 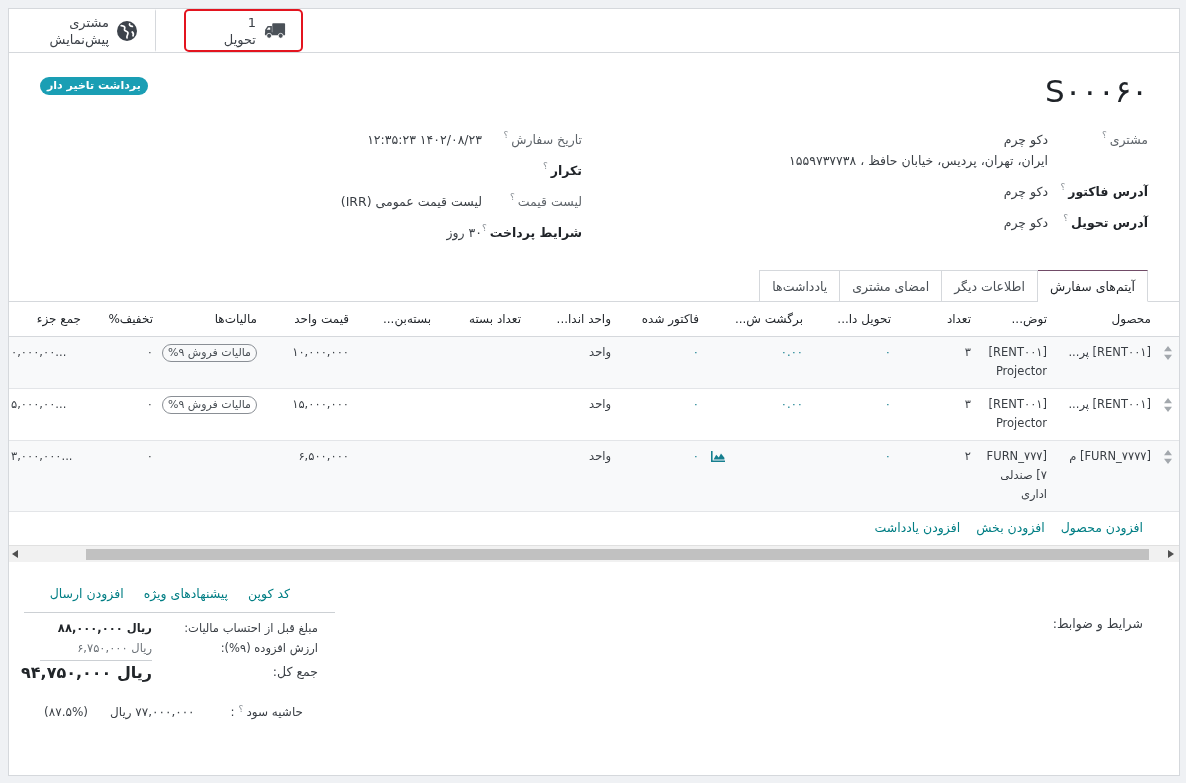 What do you see at coordinates (1092, 286) in the screenshot?
I see `tab: آیتم‌های سفارش` at bounding box center [1092, 286].